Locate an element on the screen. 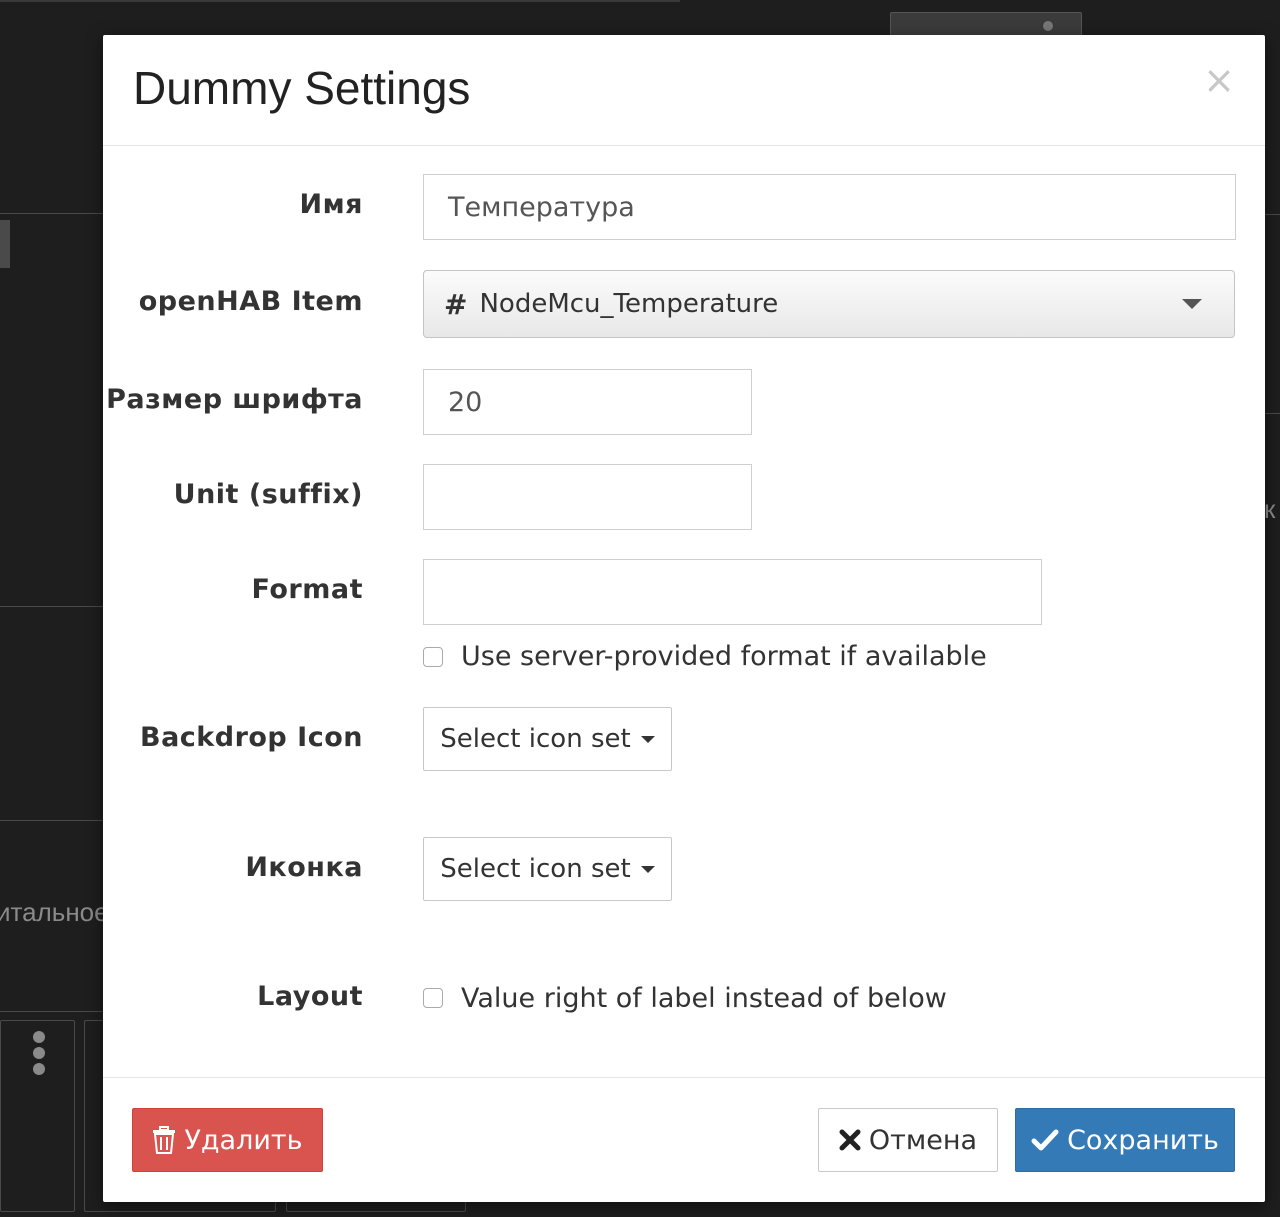 The width and height of the screenshot is (1280, 1217). background-top-bar is located at coordinates (340, 1).